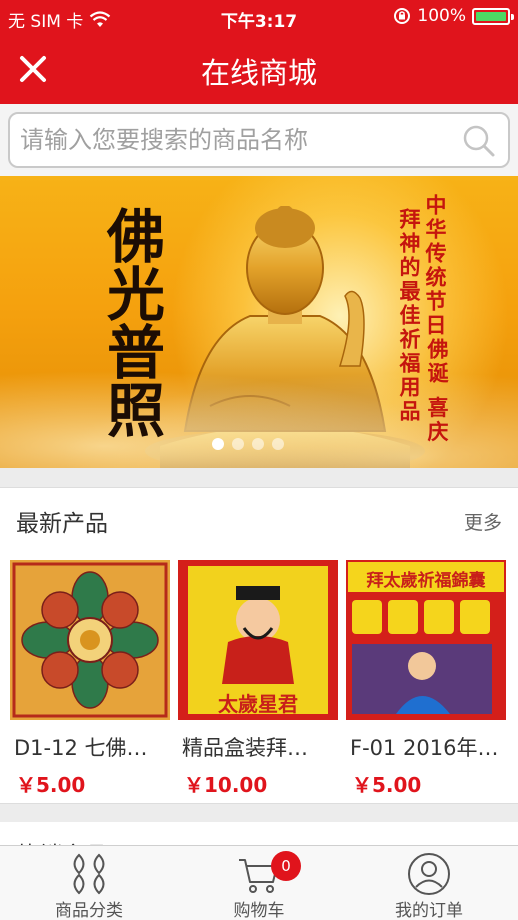 Image resolution: width=518 pixels, height=920 pixels. What do you see at coordinates (429, 910) in the screenshot?
I see `tab-label: 我的订单` at bounding box center [429, 910].